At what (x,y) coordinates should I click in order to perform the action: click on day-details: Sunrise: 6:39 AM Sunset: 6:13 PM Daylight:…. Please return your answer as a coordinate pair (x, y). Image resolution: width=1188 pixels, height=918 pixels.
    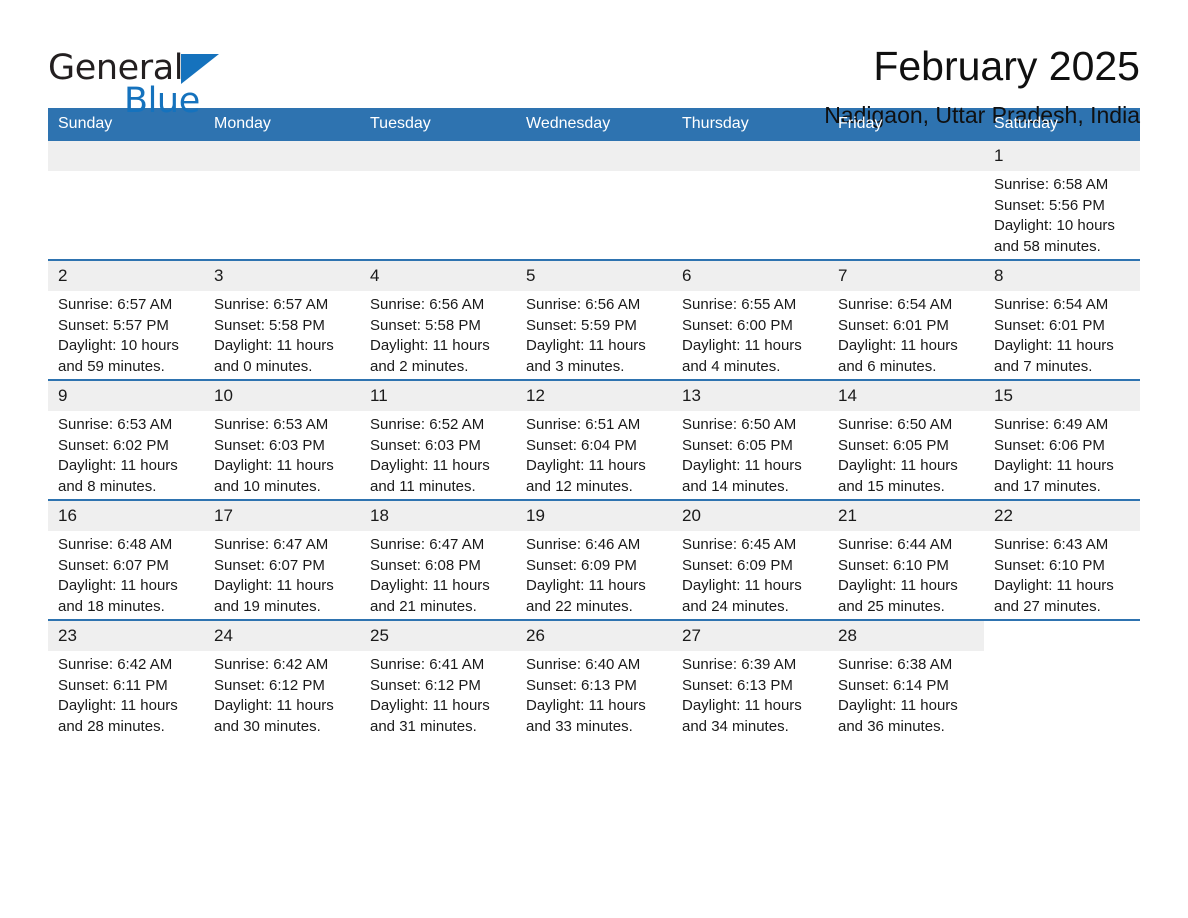
    Looking at the image, I should click on (750, 694).